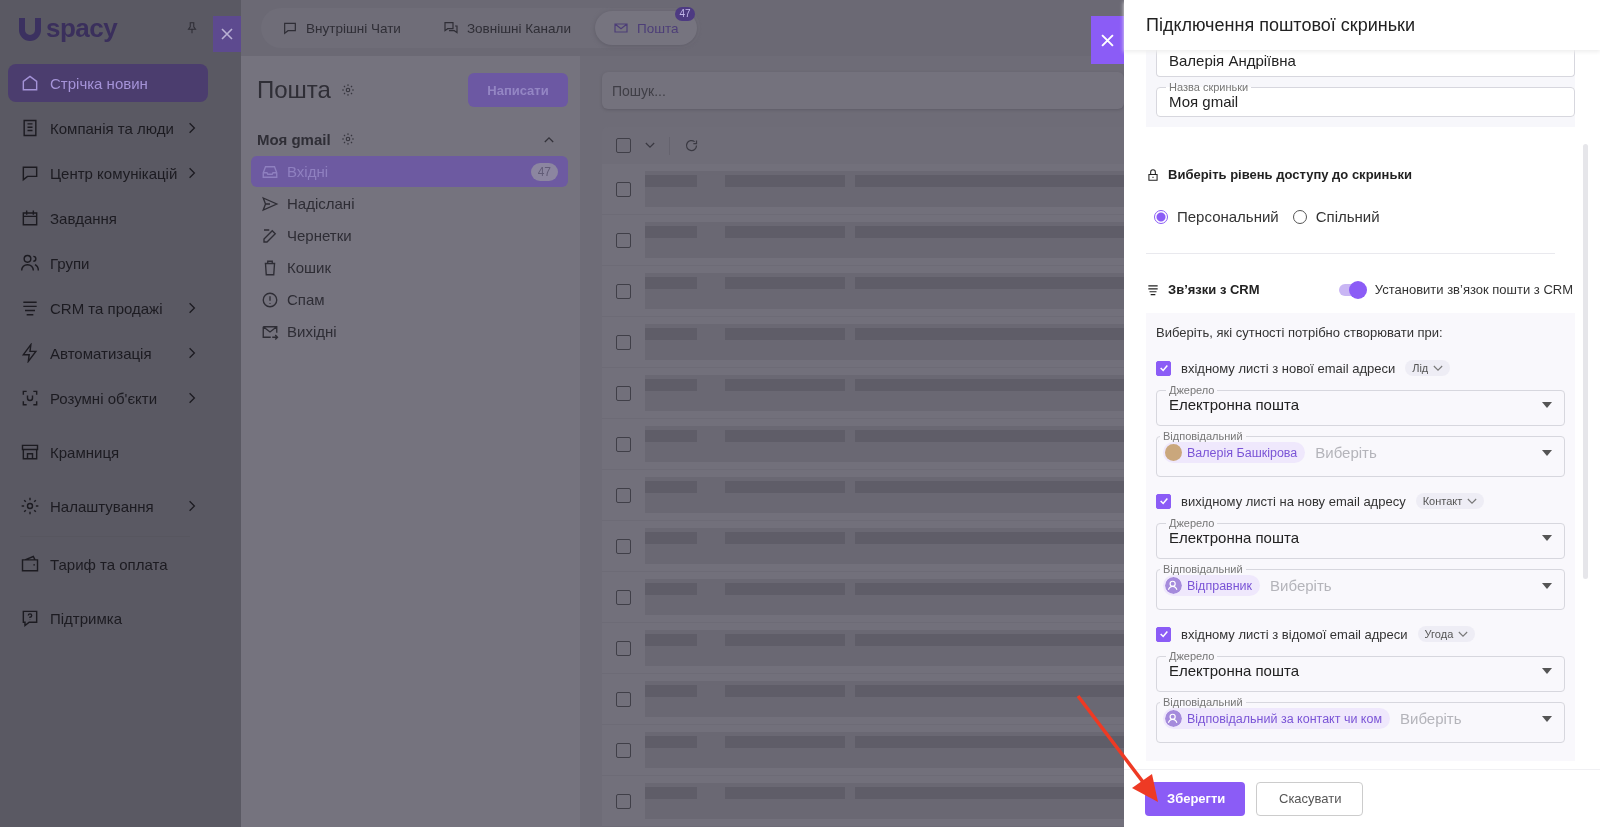 The image size is (1600, 827). I want to click on person-chip: Відповідальний за контакт чи ком, so click(1277, 718).